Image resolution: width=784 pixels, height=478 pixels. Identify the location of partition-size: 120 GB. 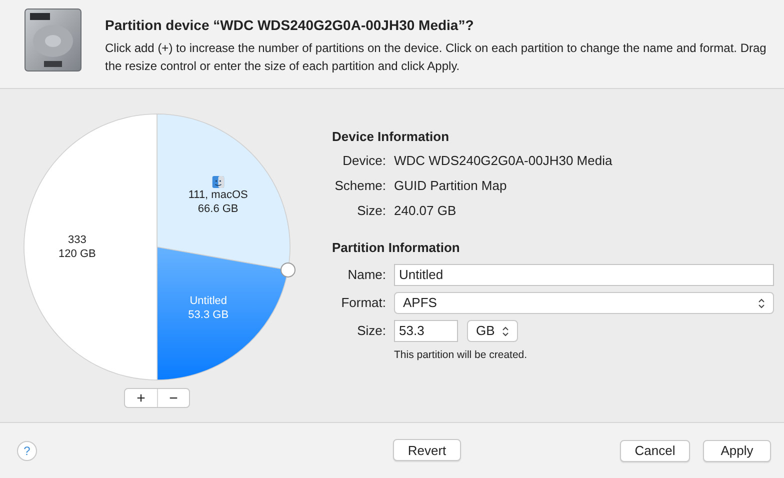
(77, 254).